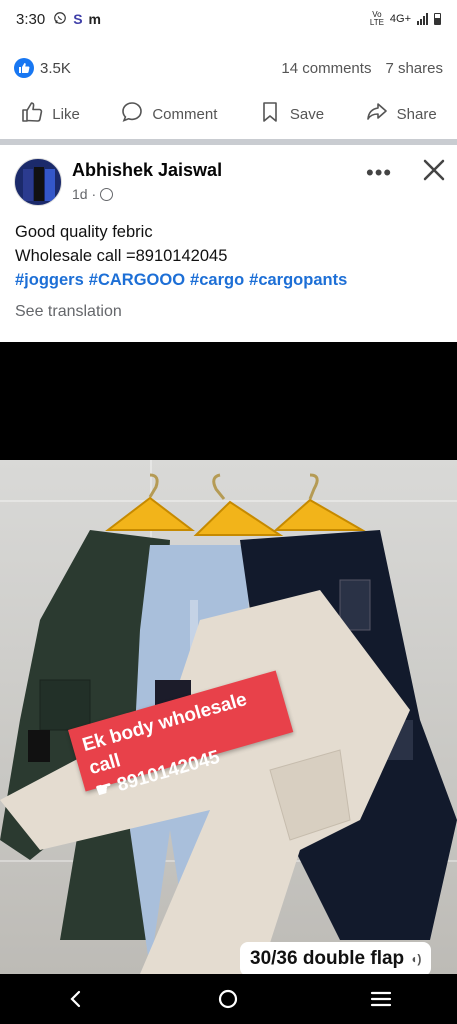 Image resolution: width=457 pixels, height=1024 pixels. I want to click on post-line-2: Wholesale call =8910142045, so click(121, 256).